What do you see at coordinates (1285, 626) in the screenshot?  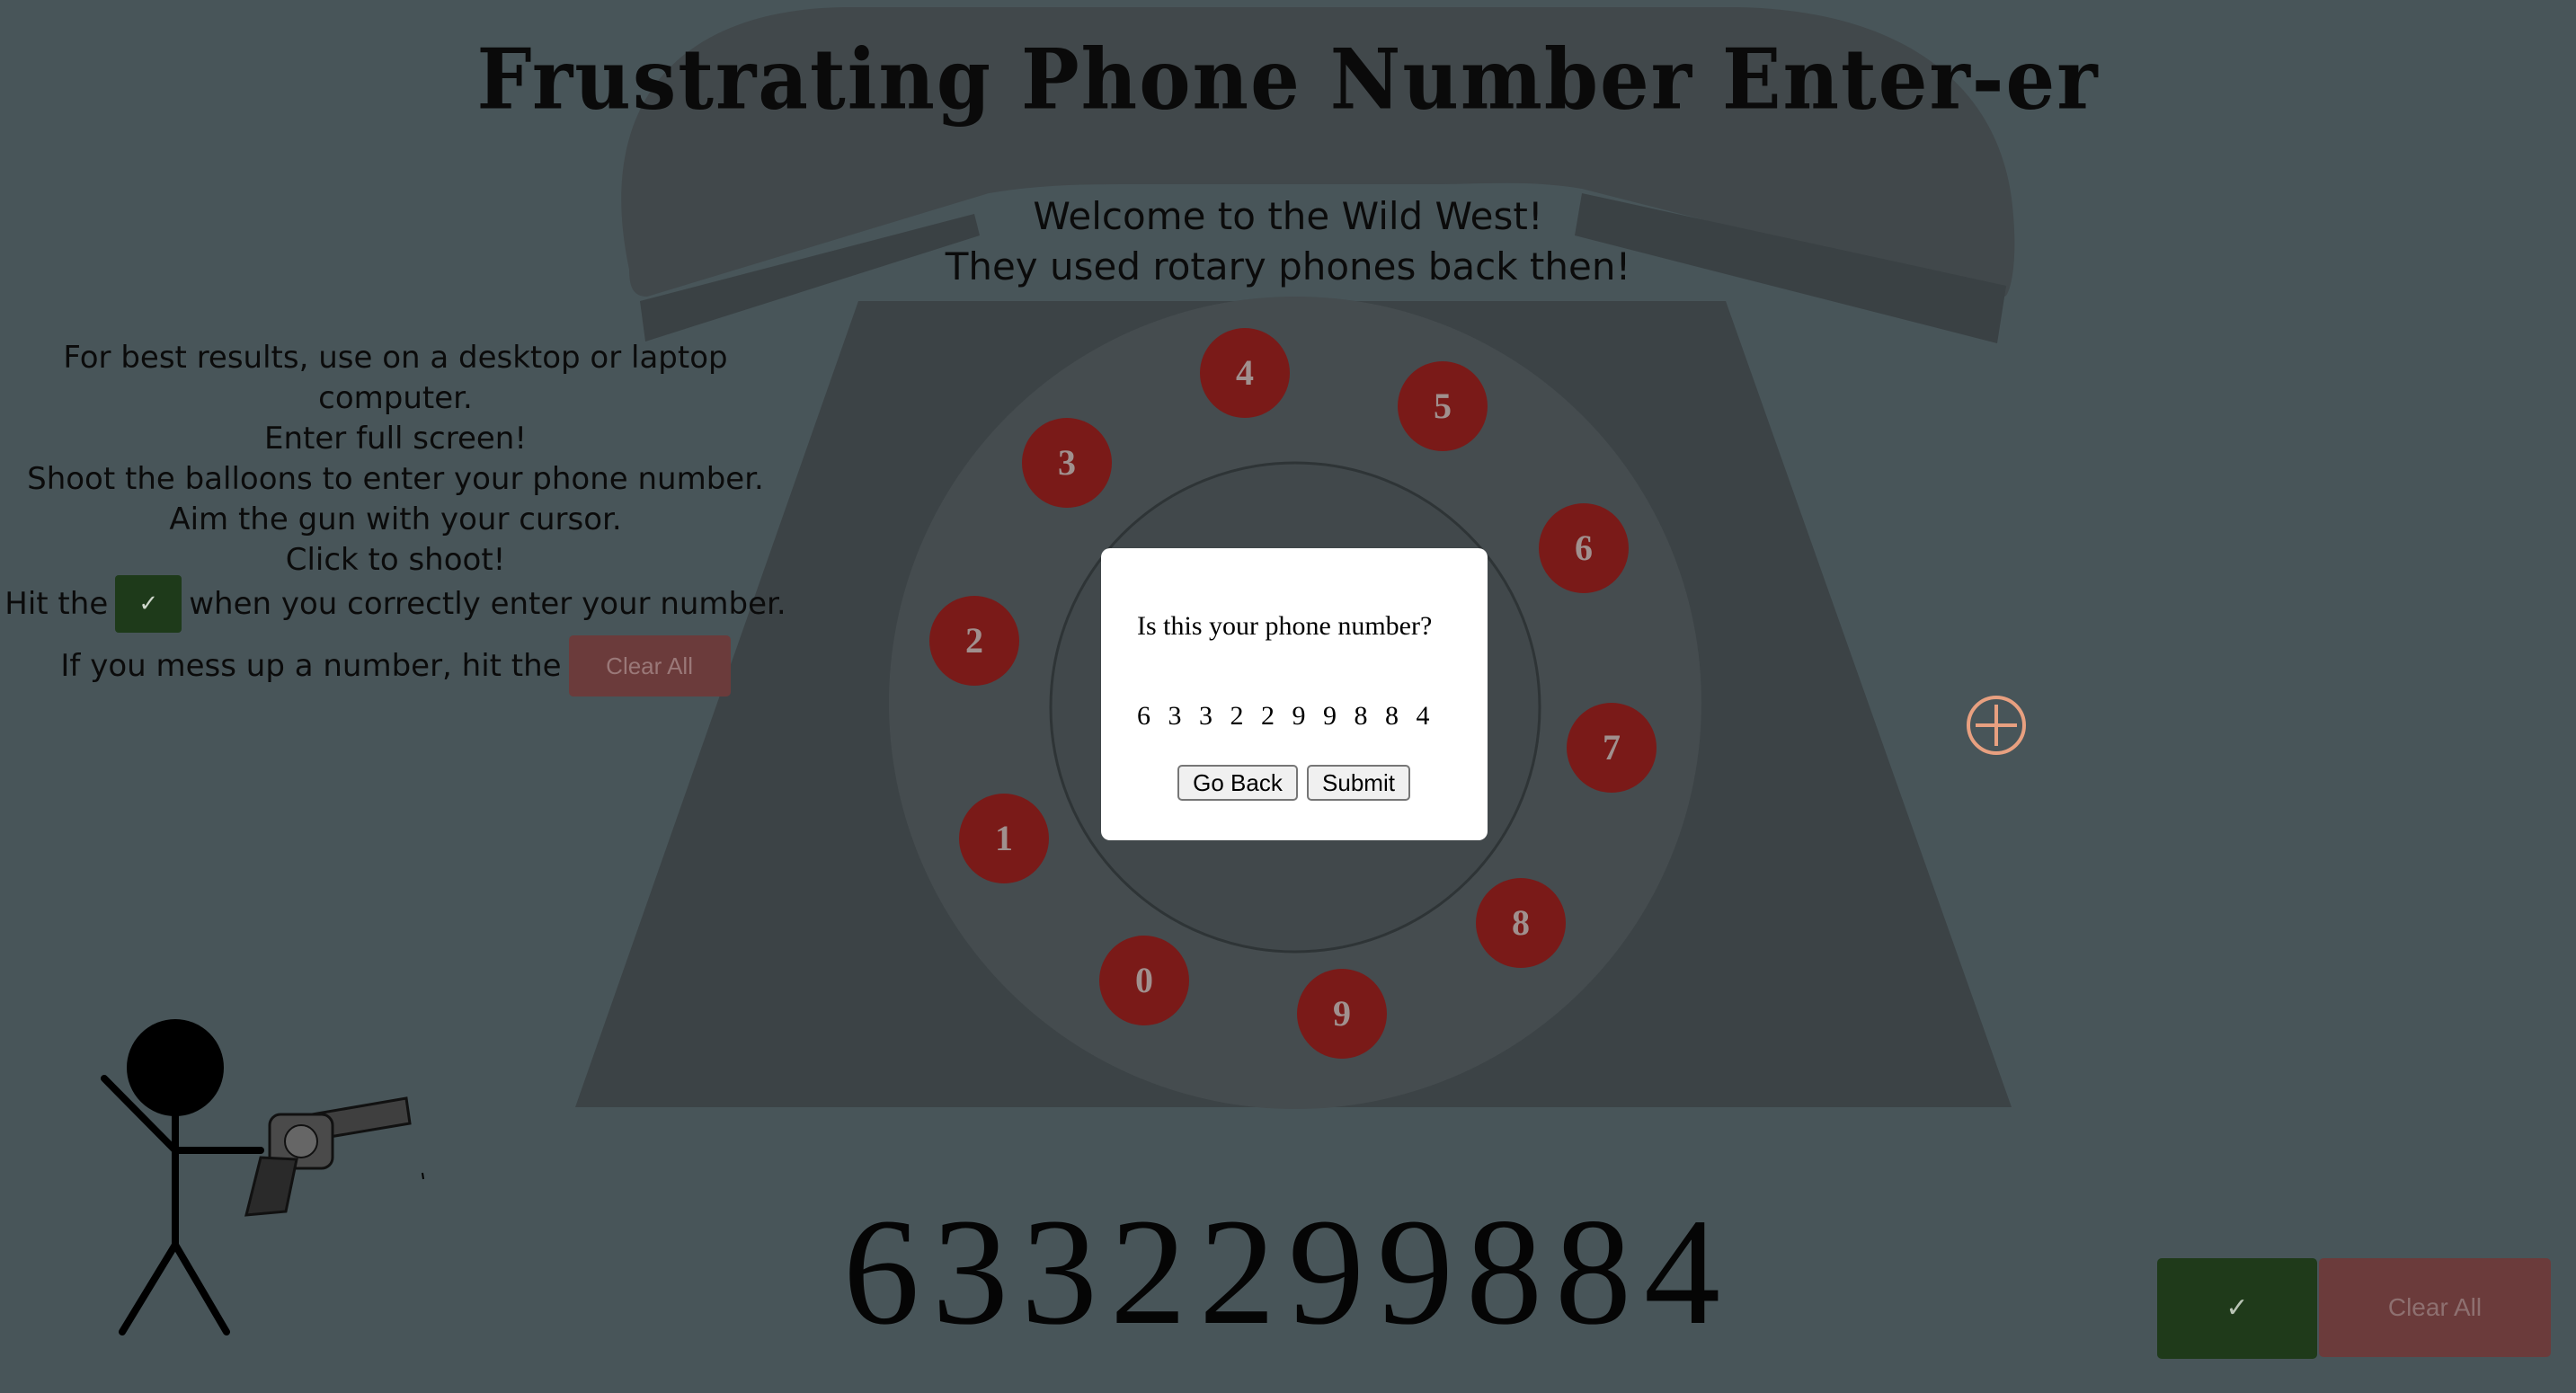 I see `dialog-question: Is this your phone number?` at bounding box center [1285, 626].